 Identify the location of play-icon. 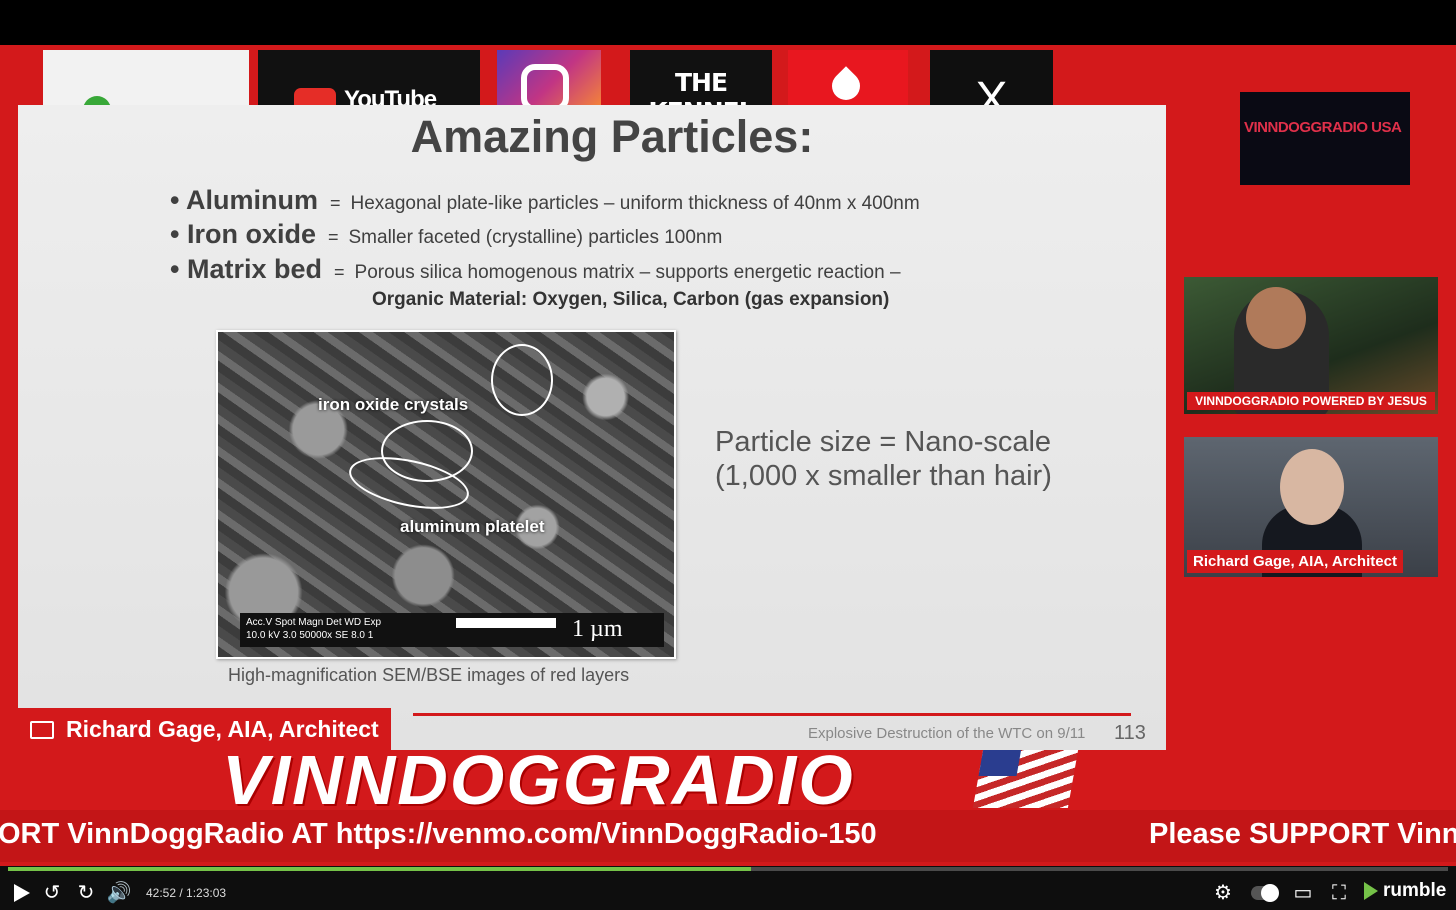
(22, 893).